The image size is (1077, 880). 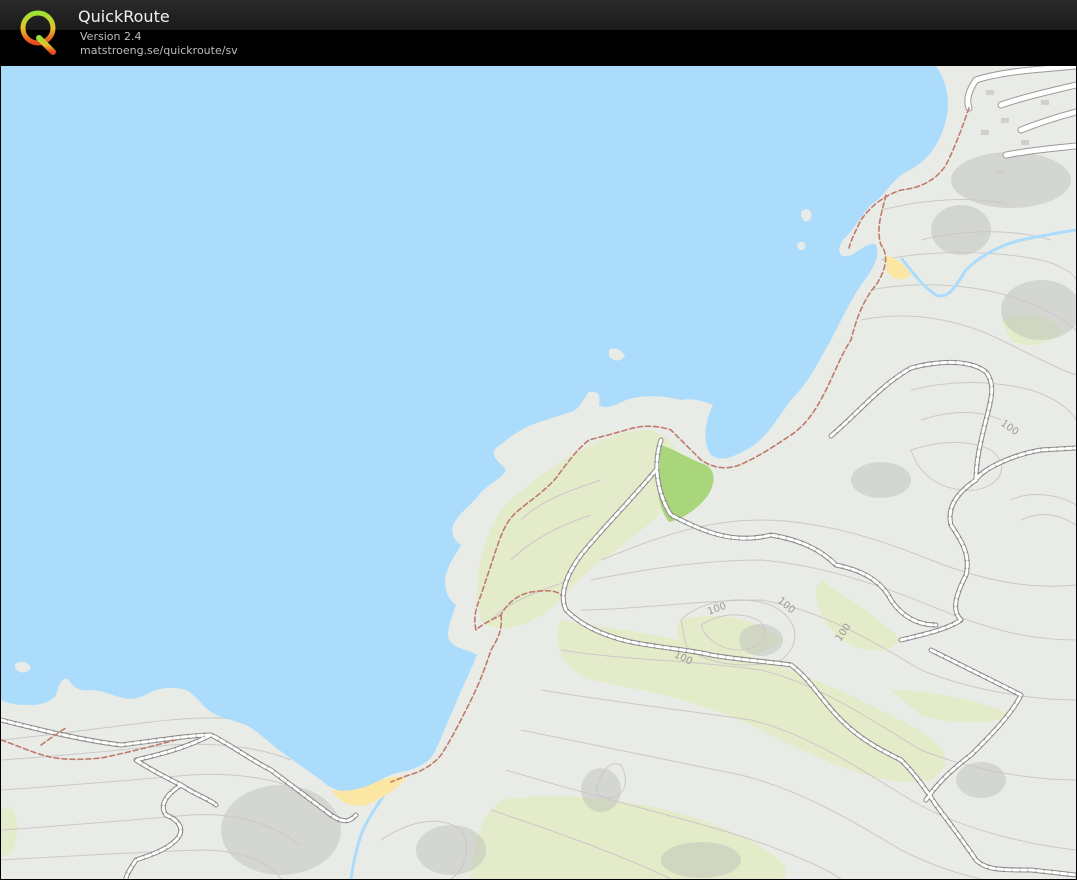 I want to click on quickroute-logo-icon, so click(x=39, y=32).